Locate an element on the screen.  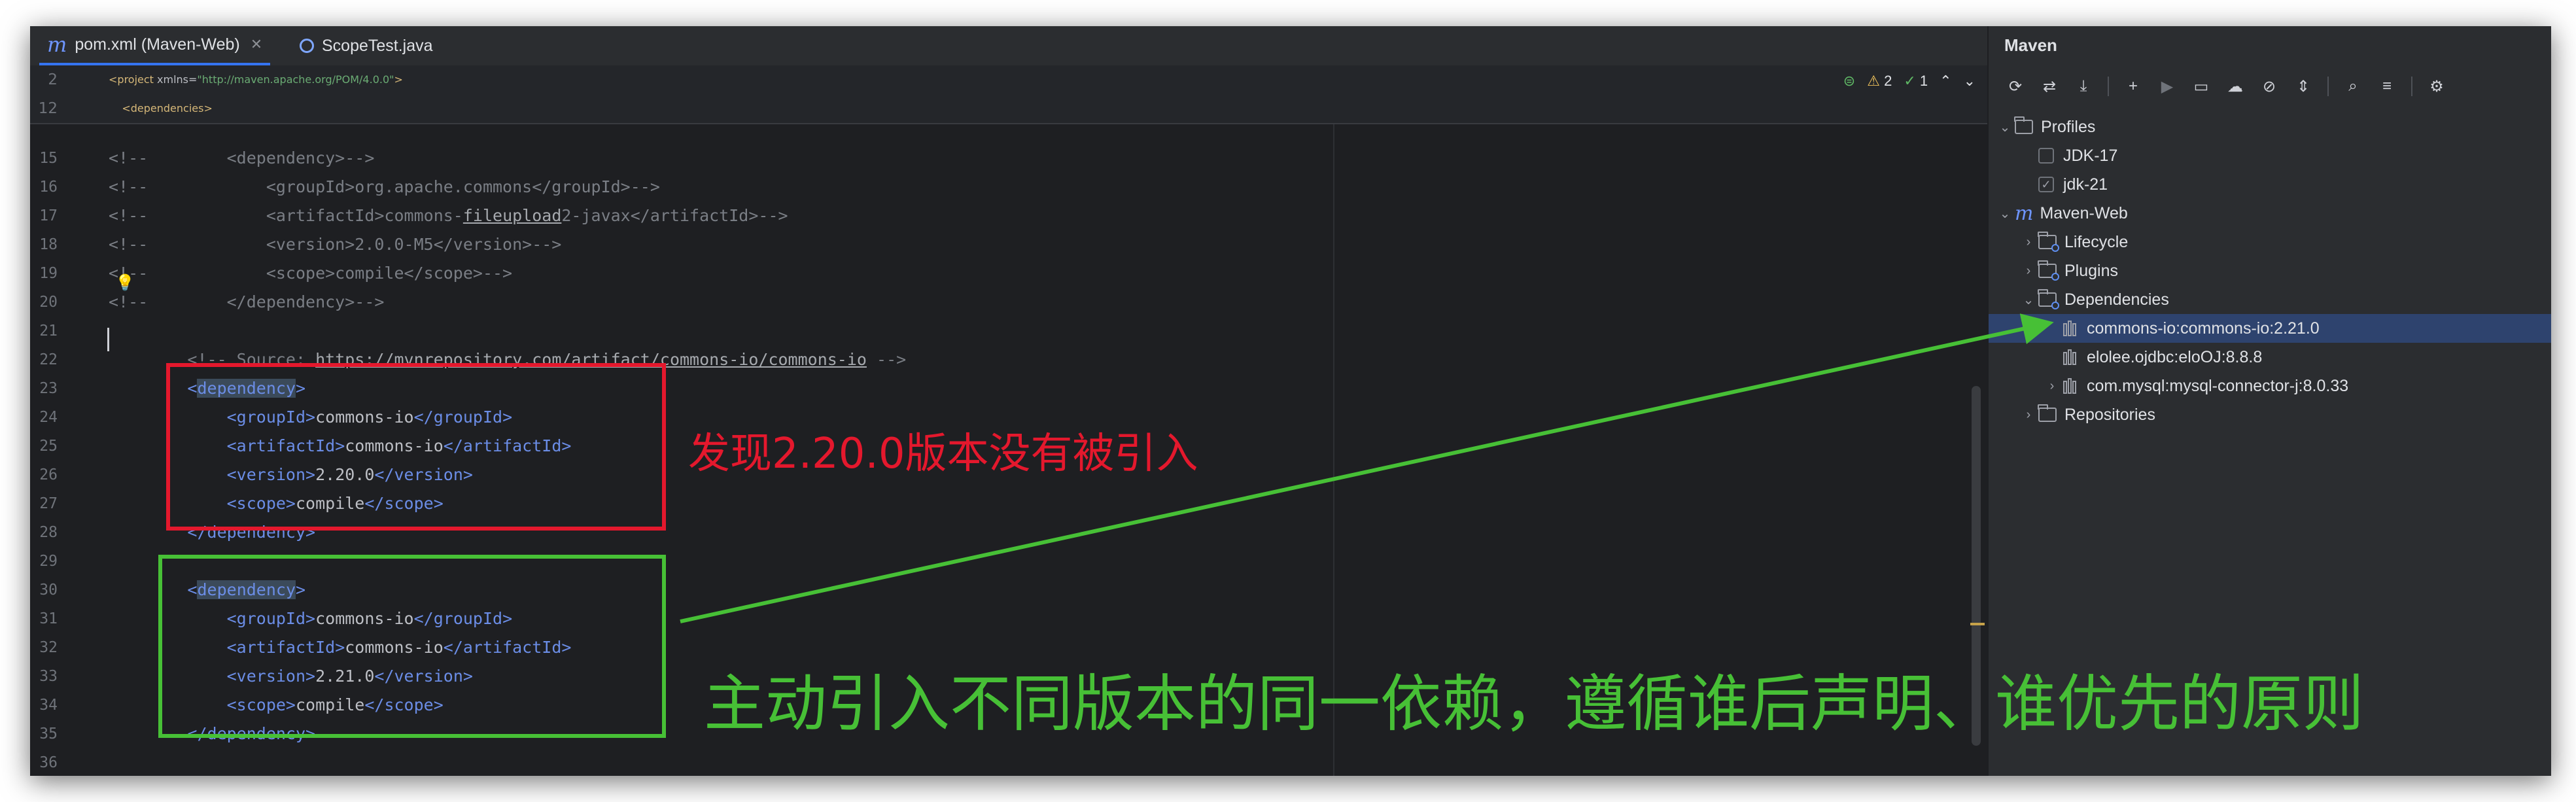
analyze-icon: ⌕ is located at coordinates (2353, 86).